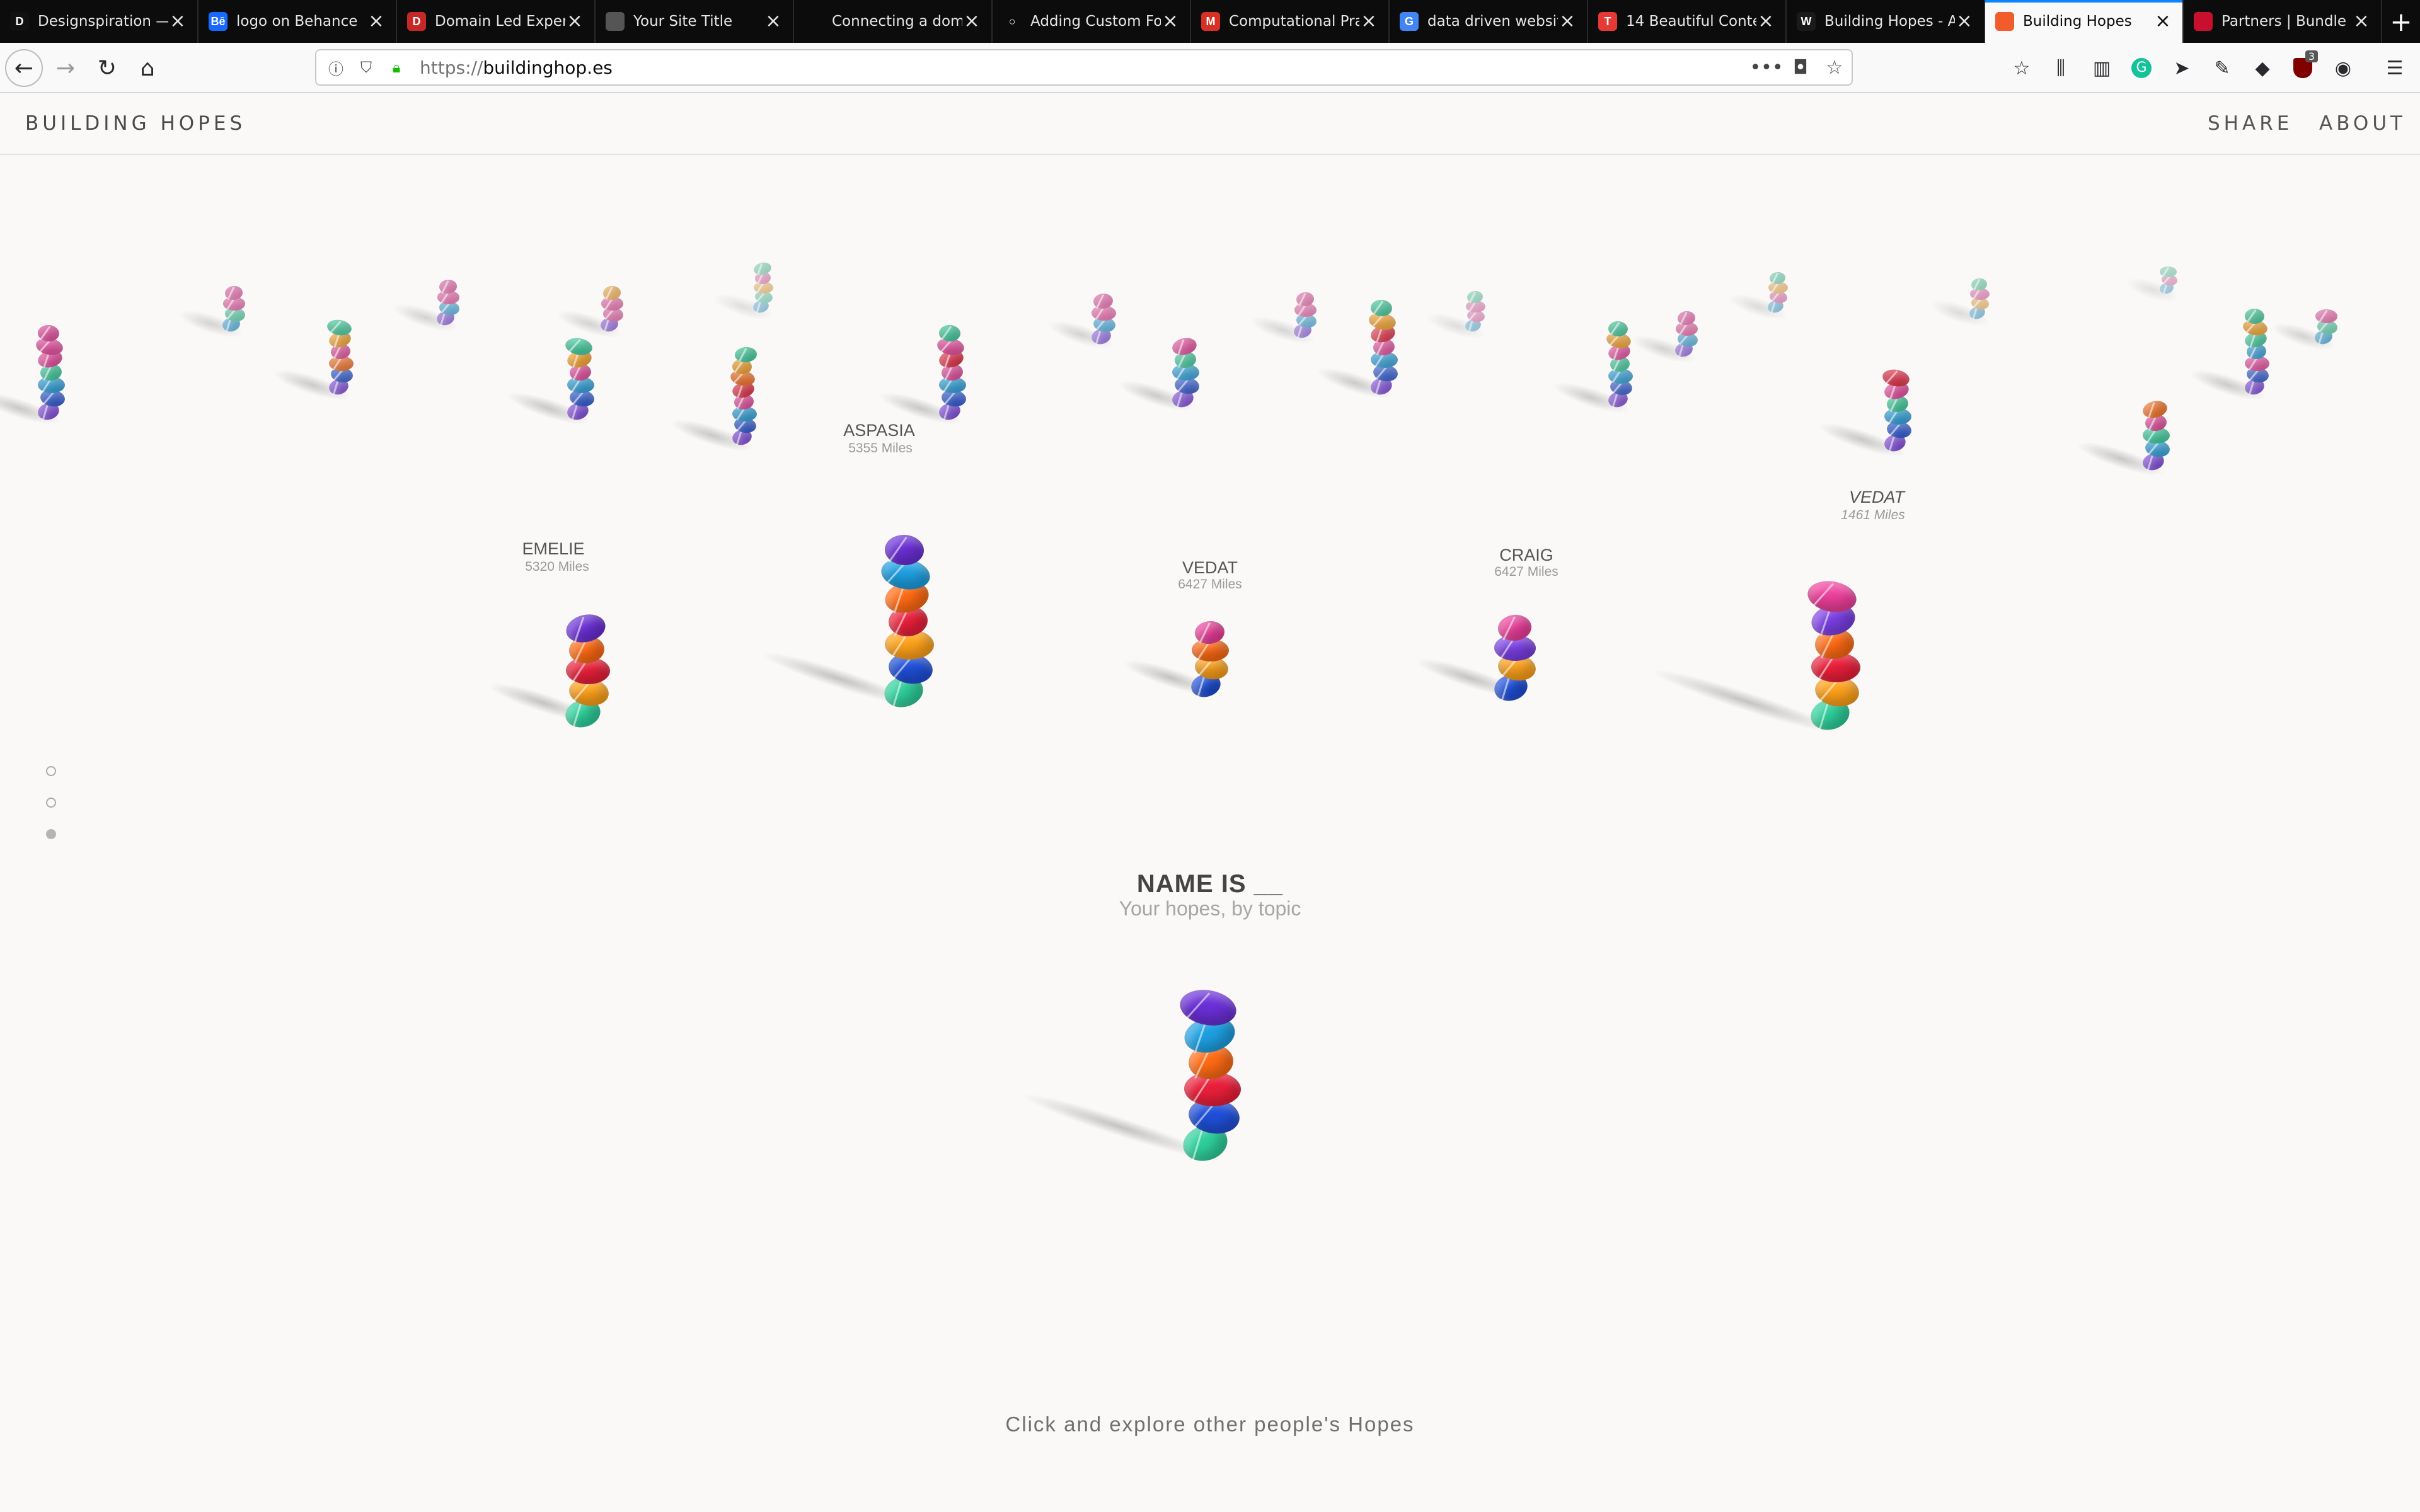 This screenshot has width=2420, height=1512. Describe the element at coordinates (2344, 68) in the screenshot. I see `account-icon: ◉` at that location.